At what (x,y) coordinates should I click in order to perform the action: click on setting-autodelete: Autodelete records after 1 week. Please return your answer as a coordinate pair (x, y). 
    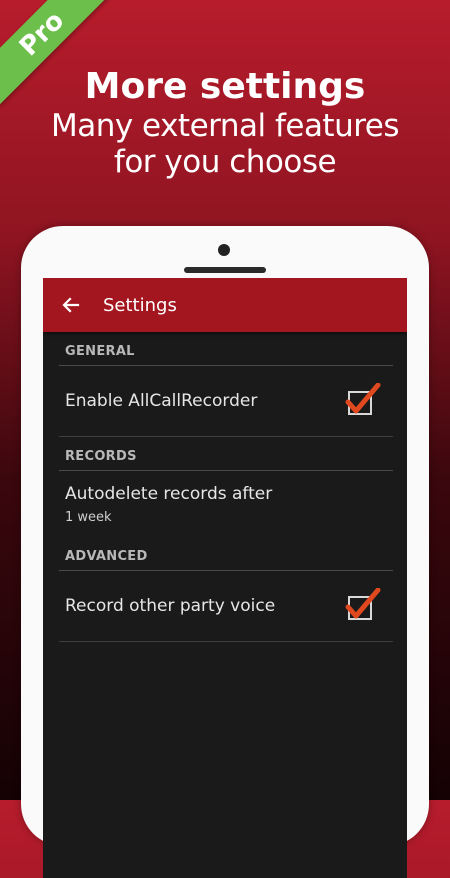
    Looking at the image, I should click on (226, 504).